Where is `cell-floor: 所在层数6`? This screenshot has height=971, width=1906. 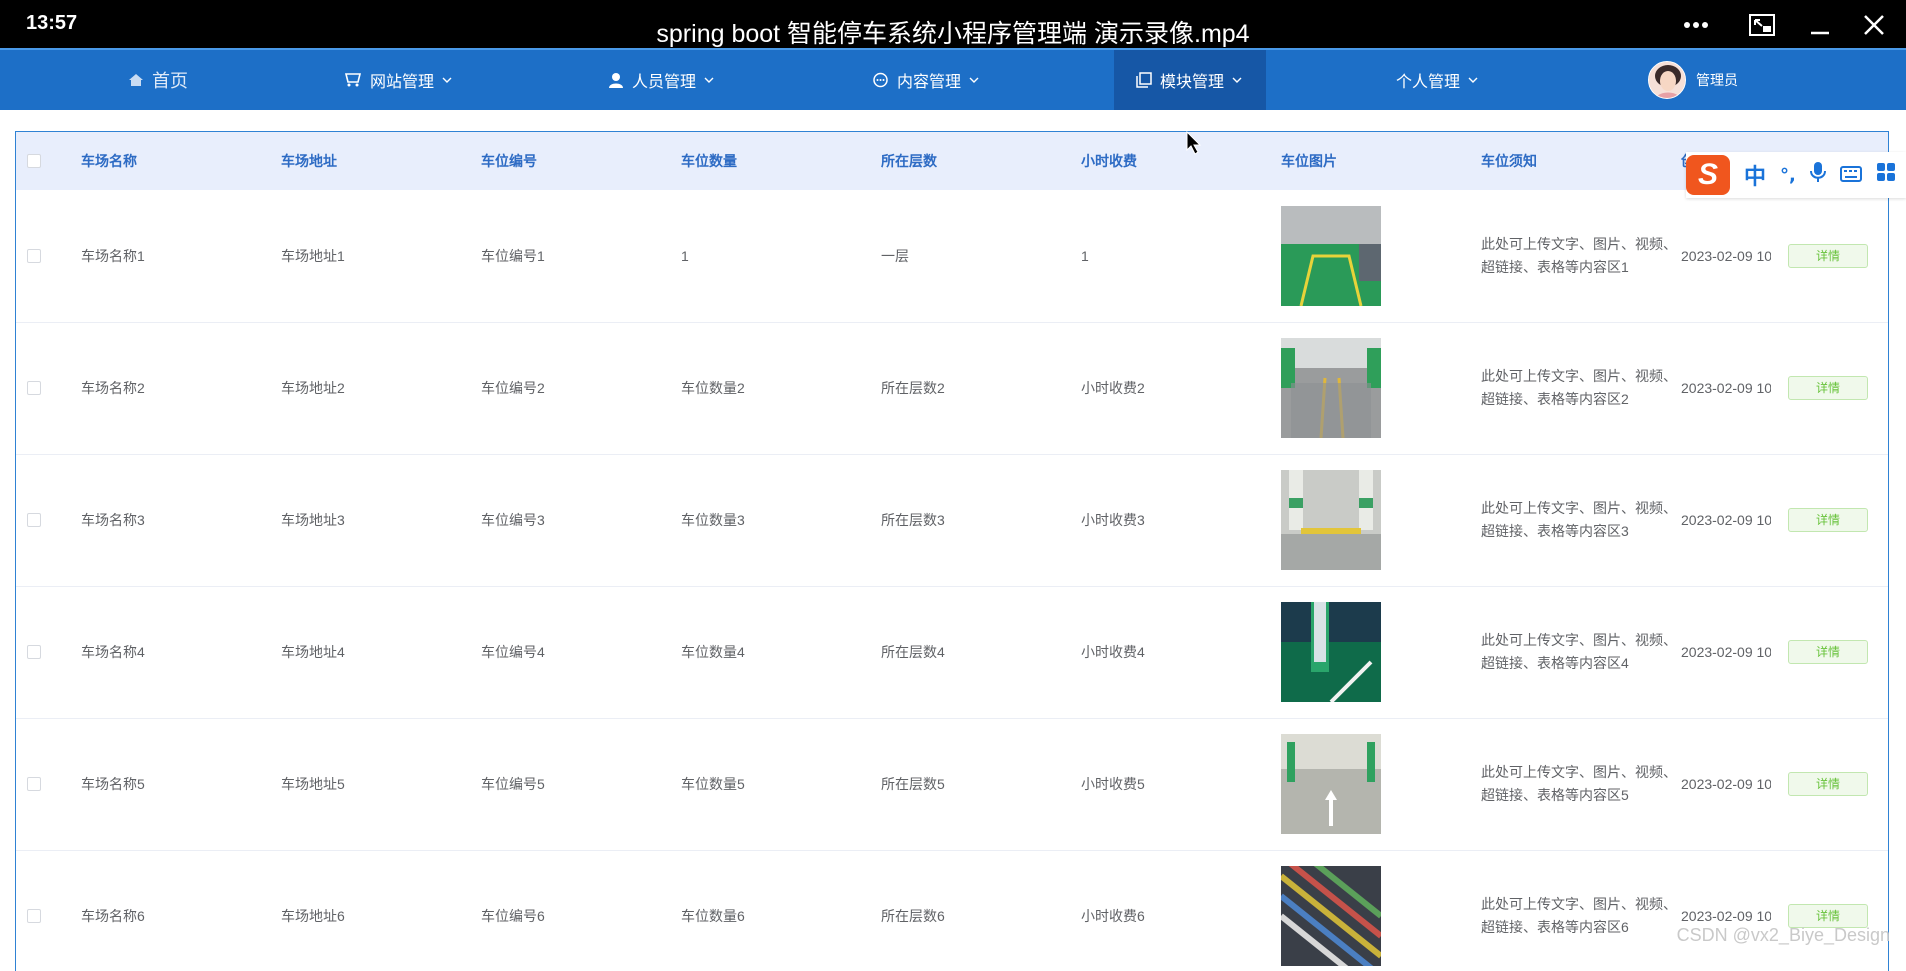
cell-floor: 所在层数6 is located at coordinates (913, 916).